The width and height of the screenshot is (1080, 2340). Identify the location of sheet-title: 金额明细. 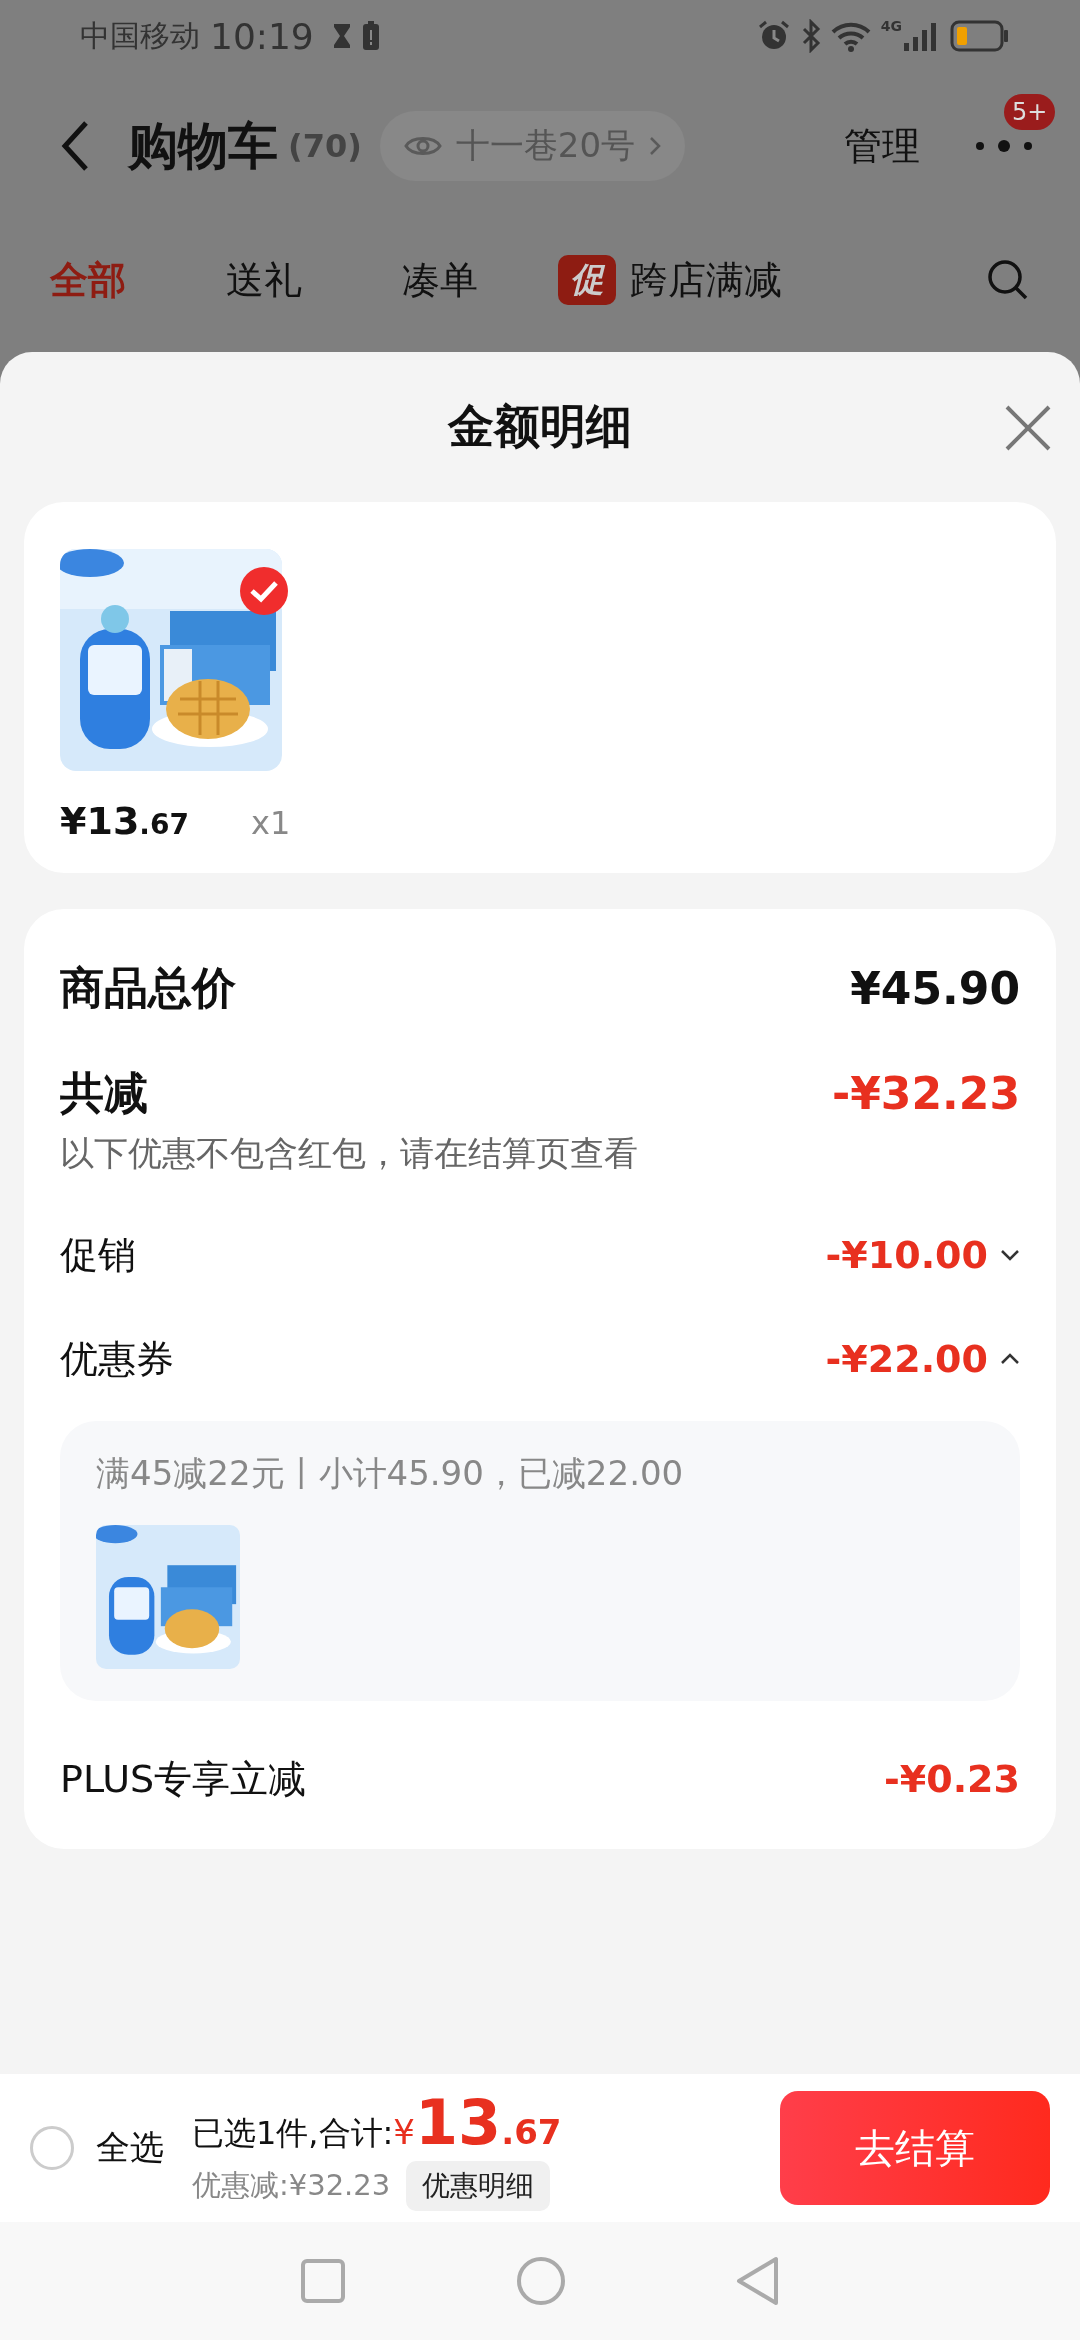
(540, 426).